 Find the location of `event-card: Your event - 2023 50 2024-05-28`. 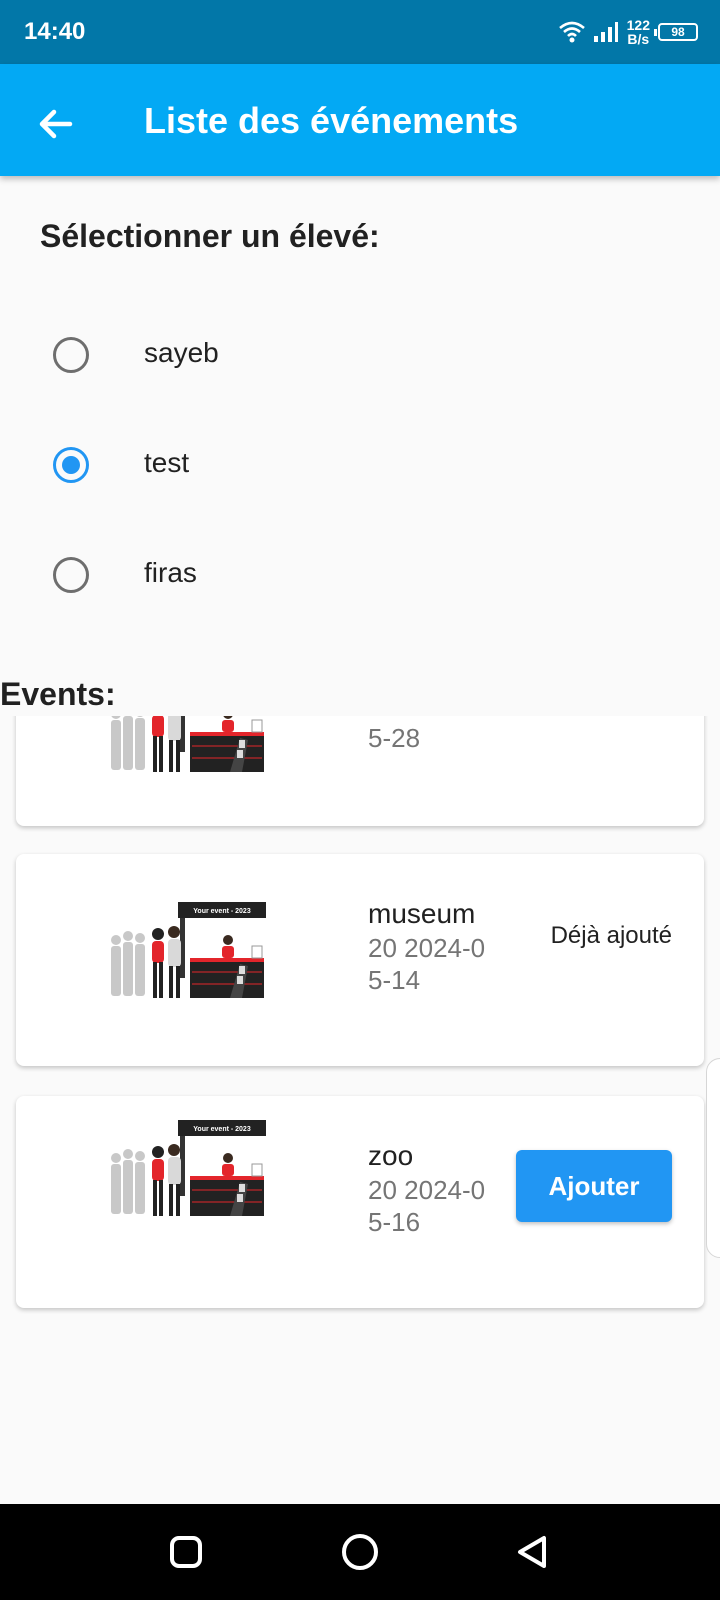

event-card: Your event - 2023 50 2024-05-28 is located at coordinates (360, 771).